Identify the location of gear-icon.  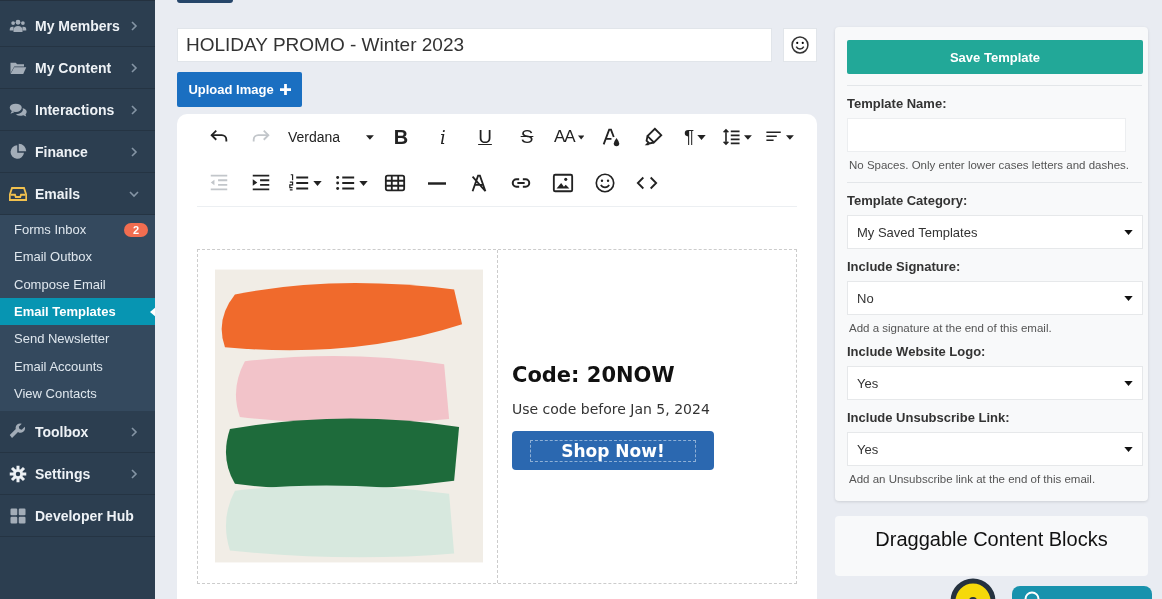
(18, 473).